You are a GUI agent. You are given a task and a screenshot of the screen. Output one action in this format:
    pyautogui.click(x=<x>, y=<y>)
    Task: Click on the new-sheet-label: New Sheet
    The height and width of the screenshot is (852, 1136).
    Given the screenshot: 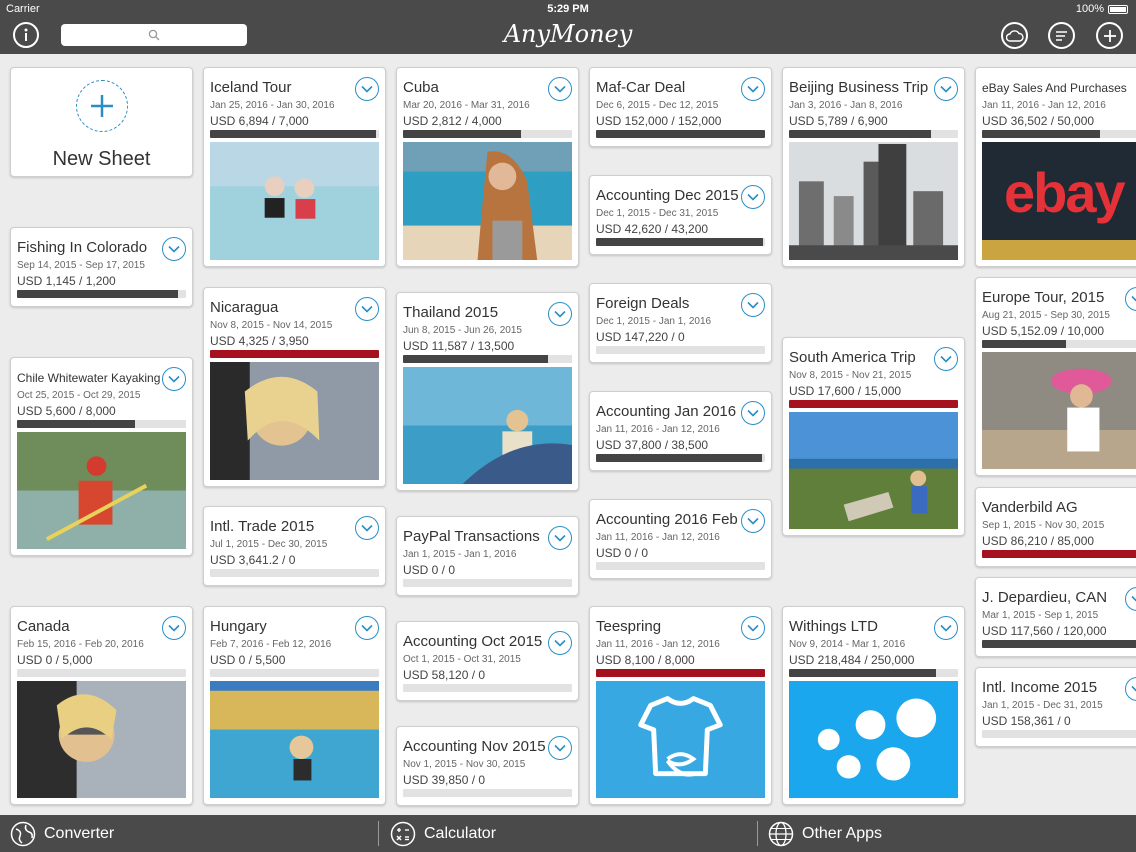 What is the action you would take?
    pyautogui.click(x=101, y=159)
    